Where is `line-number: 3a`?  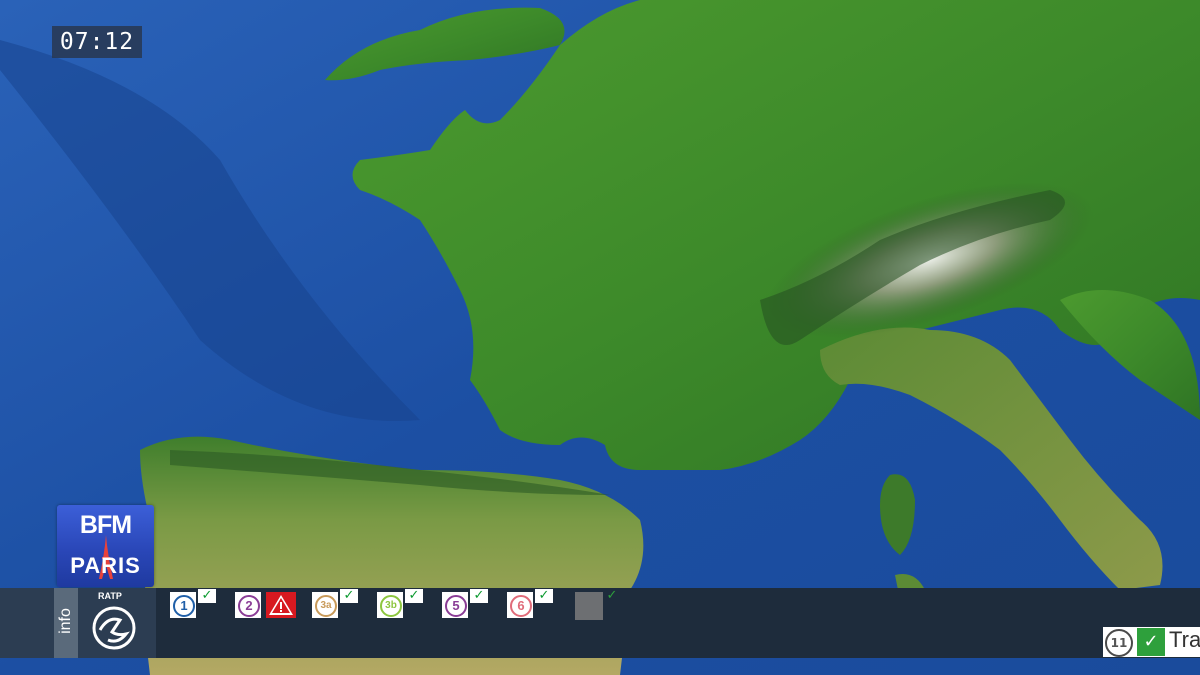
line-number: 3a is located at coordinates (326, 606).